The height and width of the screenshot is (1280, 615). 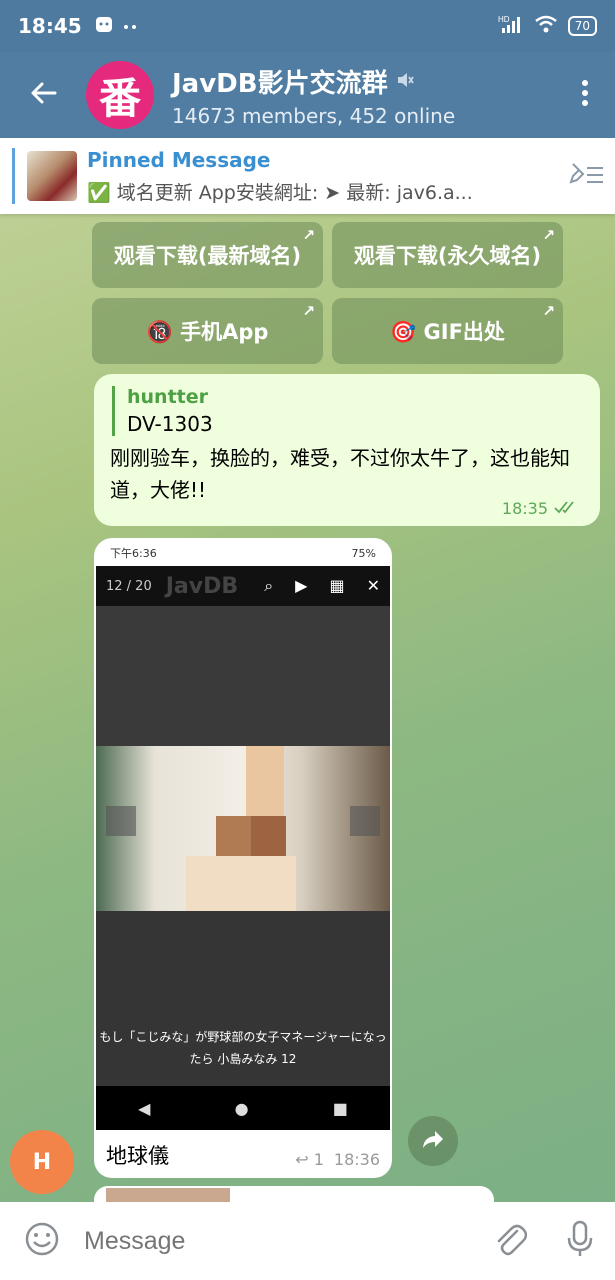 What do you see at coordinates (207, 331) in the screenshot?
I see `inline-button-mobile-app: 🔞 手机App ↗` at bounding box center [207, 331].